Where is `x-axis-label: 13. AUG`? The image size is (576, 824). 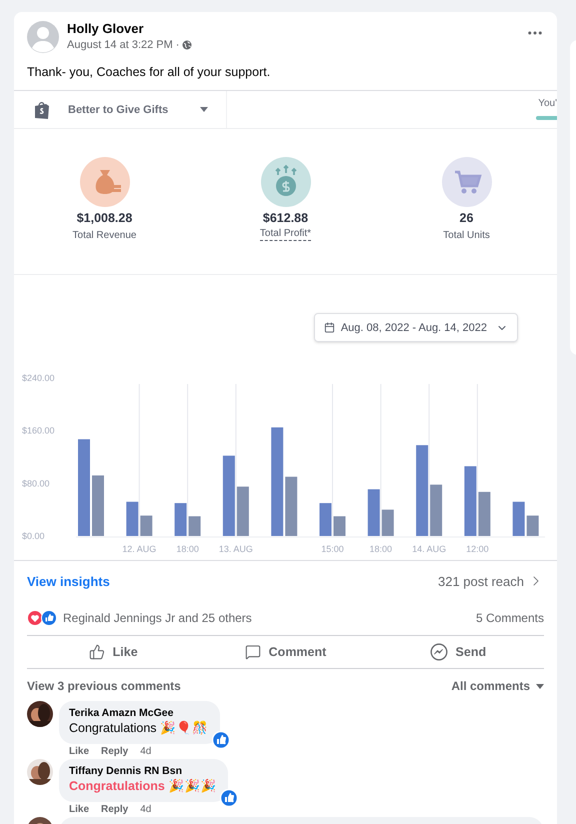
x-axis-label: 13. AUG is located at coordinates (235, 549).